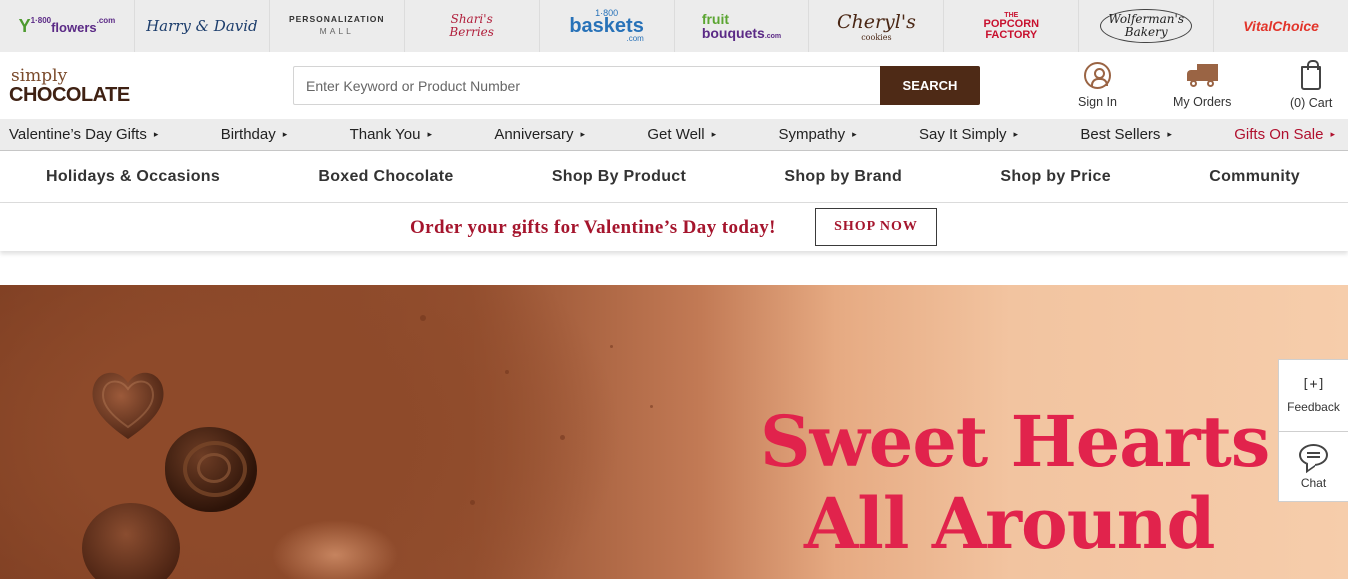  Describe the element at coordinates (817, 134) in the screenshot. I see `occasion-sympathy: Sympathy ▸` at that location.